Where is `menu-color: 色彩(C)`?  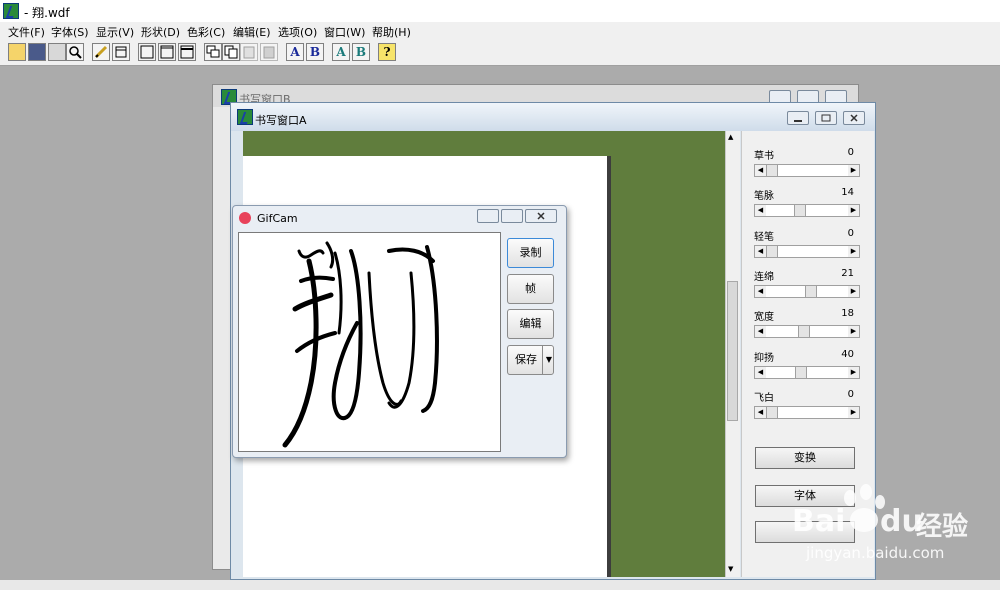
menu-color: 色彩(C) is located at coordinates (206, 32).